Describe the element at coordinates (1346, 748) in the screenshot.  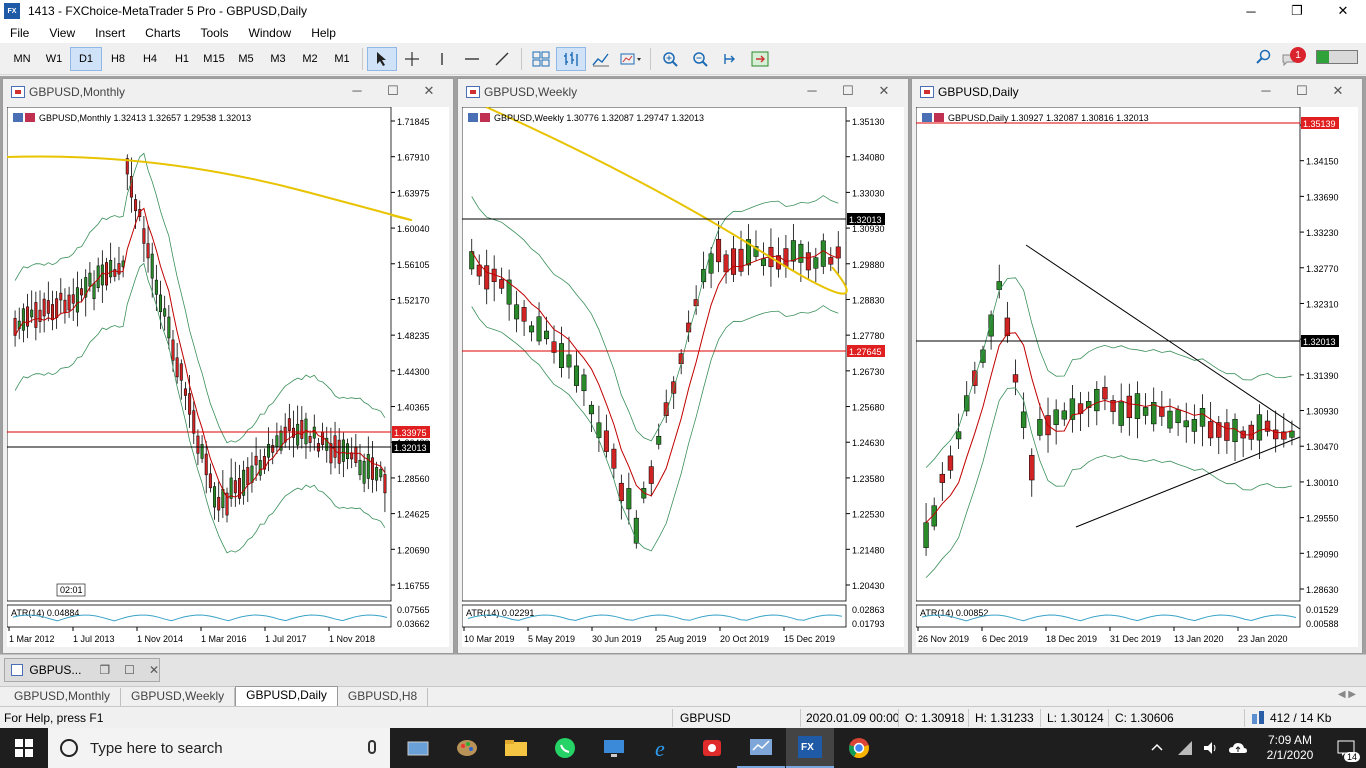
I see `action-center-icon: 14` at that location.